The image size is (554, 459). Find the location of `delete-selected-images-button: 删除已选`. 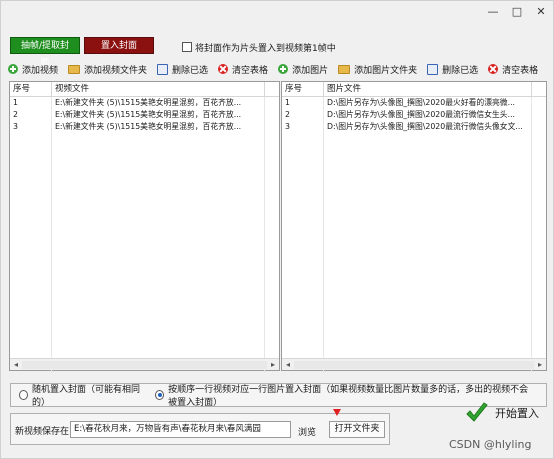

delete-selected-images-button: 删除已选 is located at coordinates (452, 69).